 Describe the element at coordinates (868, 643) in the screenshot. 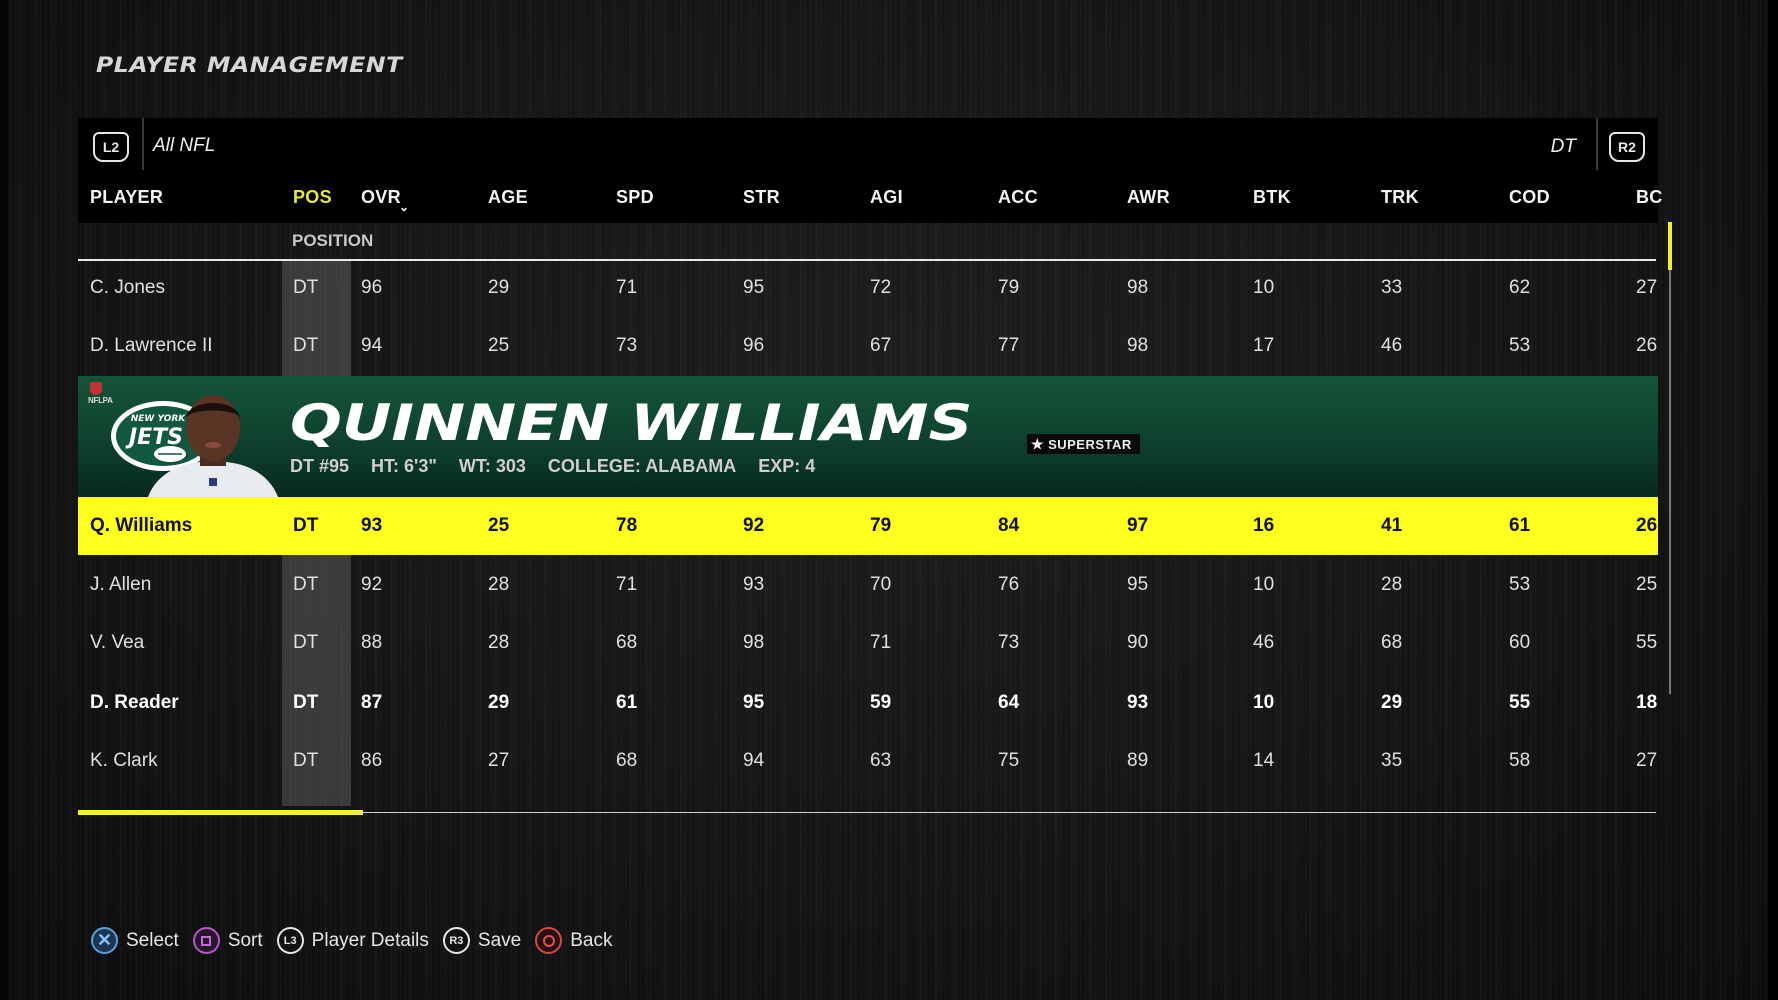

I see `table-row: V. Vea DT 88 28 68 98 71 73 90 46 68 60 55` at that location.